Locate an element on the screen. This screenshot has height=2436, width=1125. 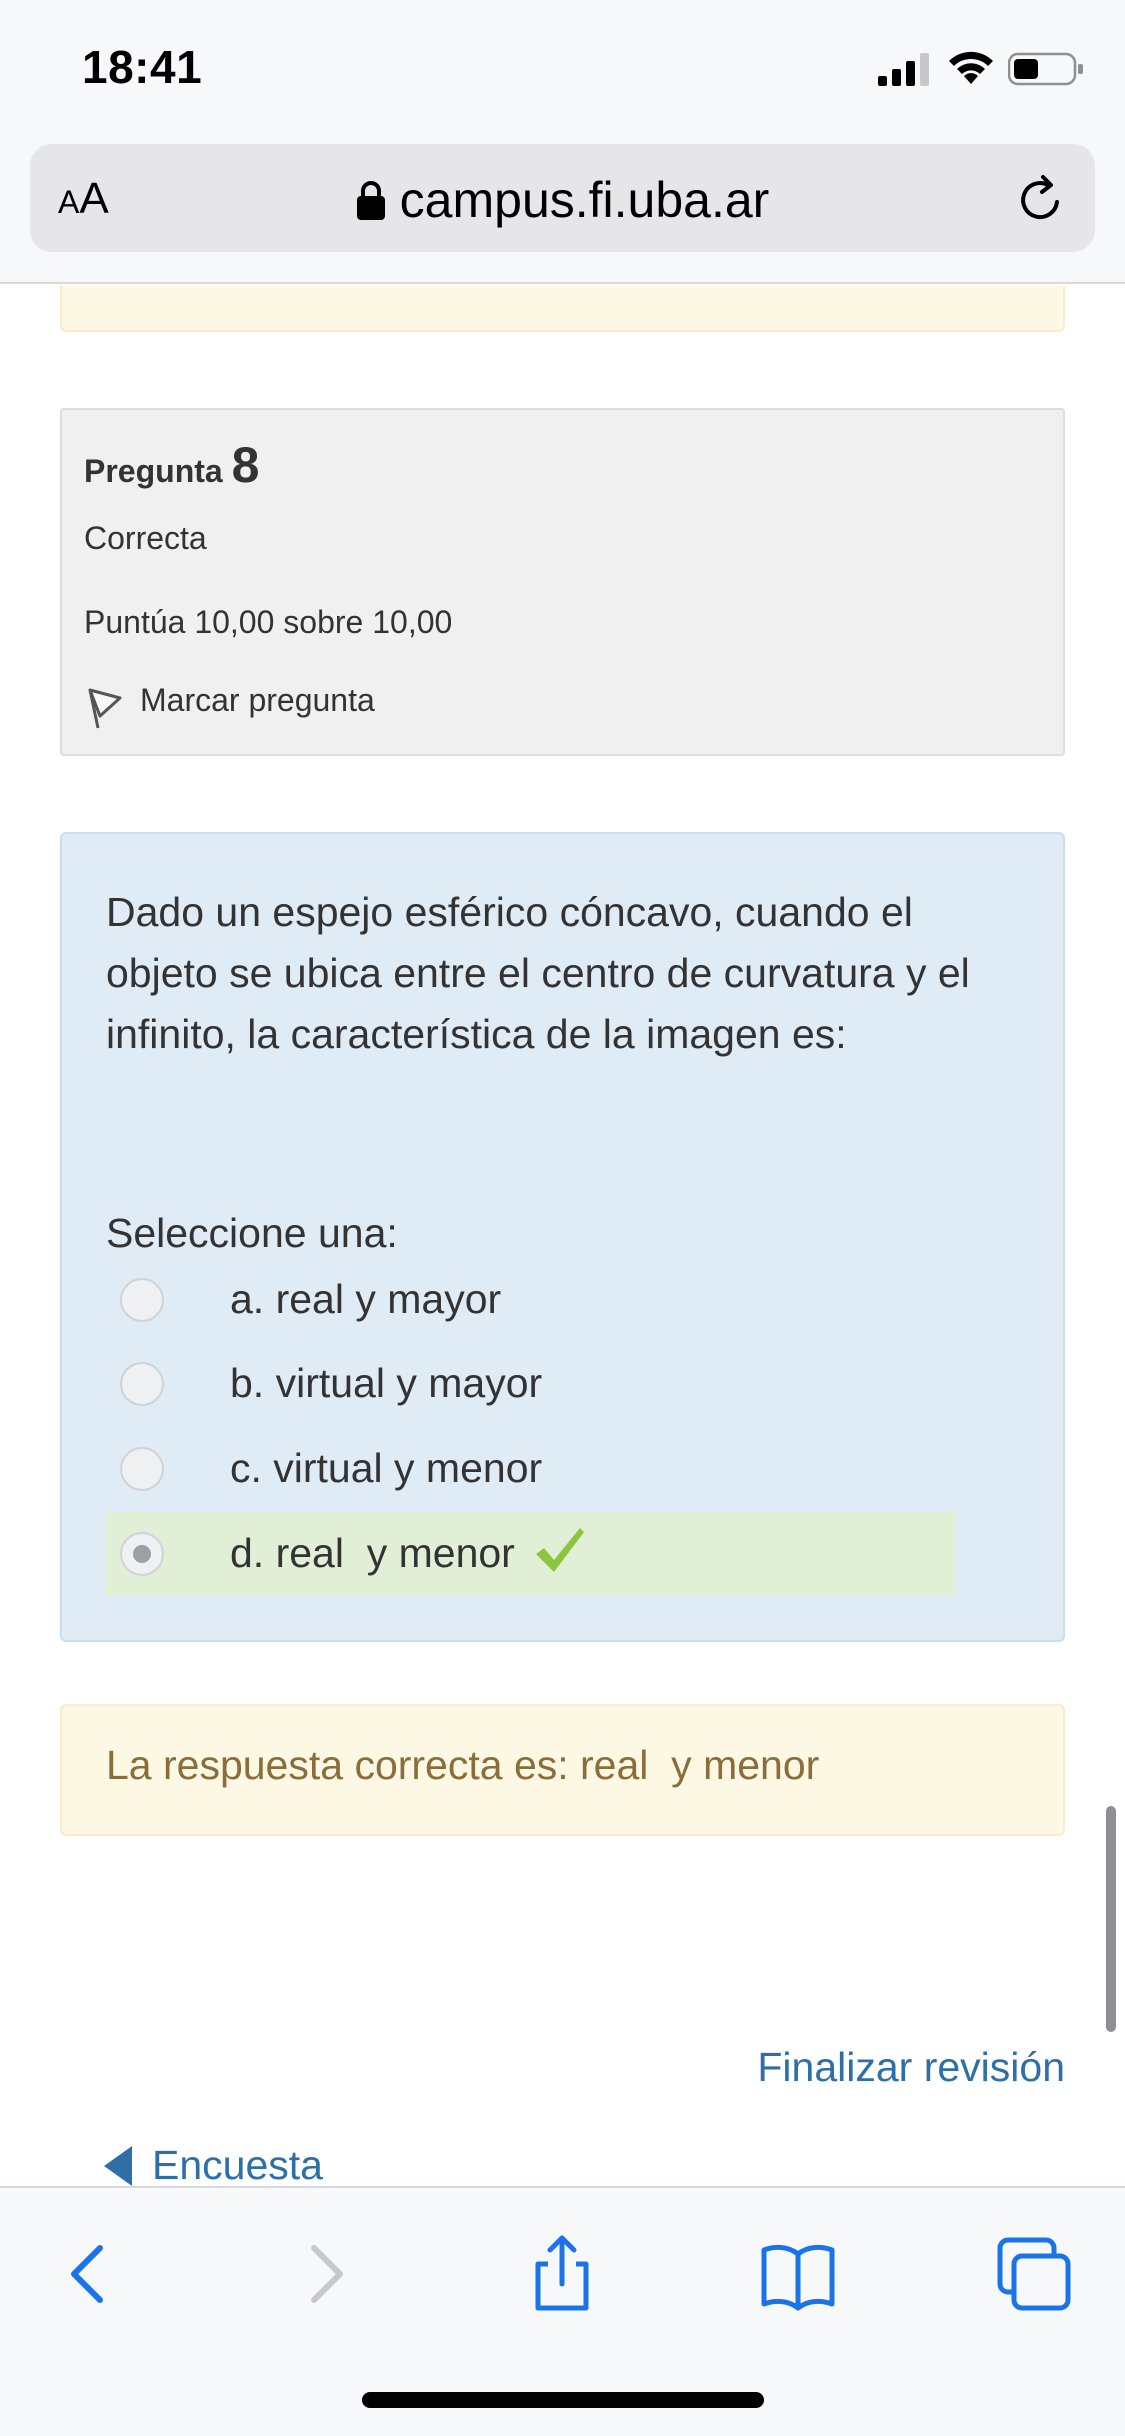
question-number: Pregunta 8 is located at coordinates (171, 465).